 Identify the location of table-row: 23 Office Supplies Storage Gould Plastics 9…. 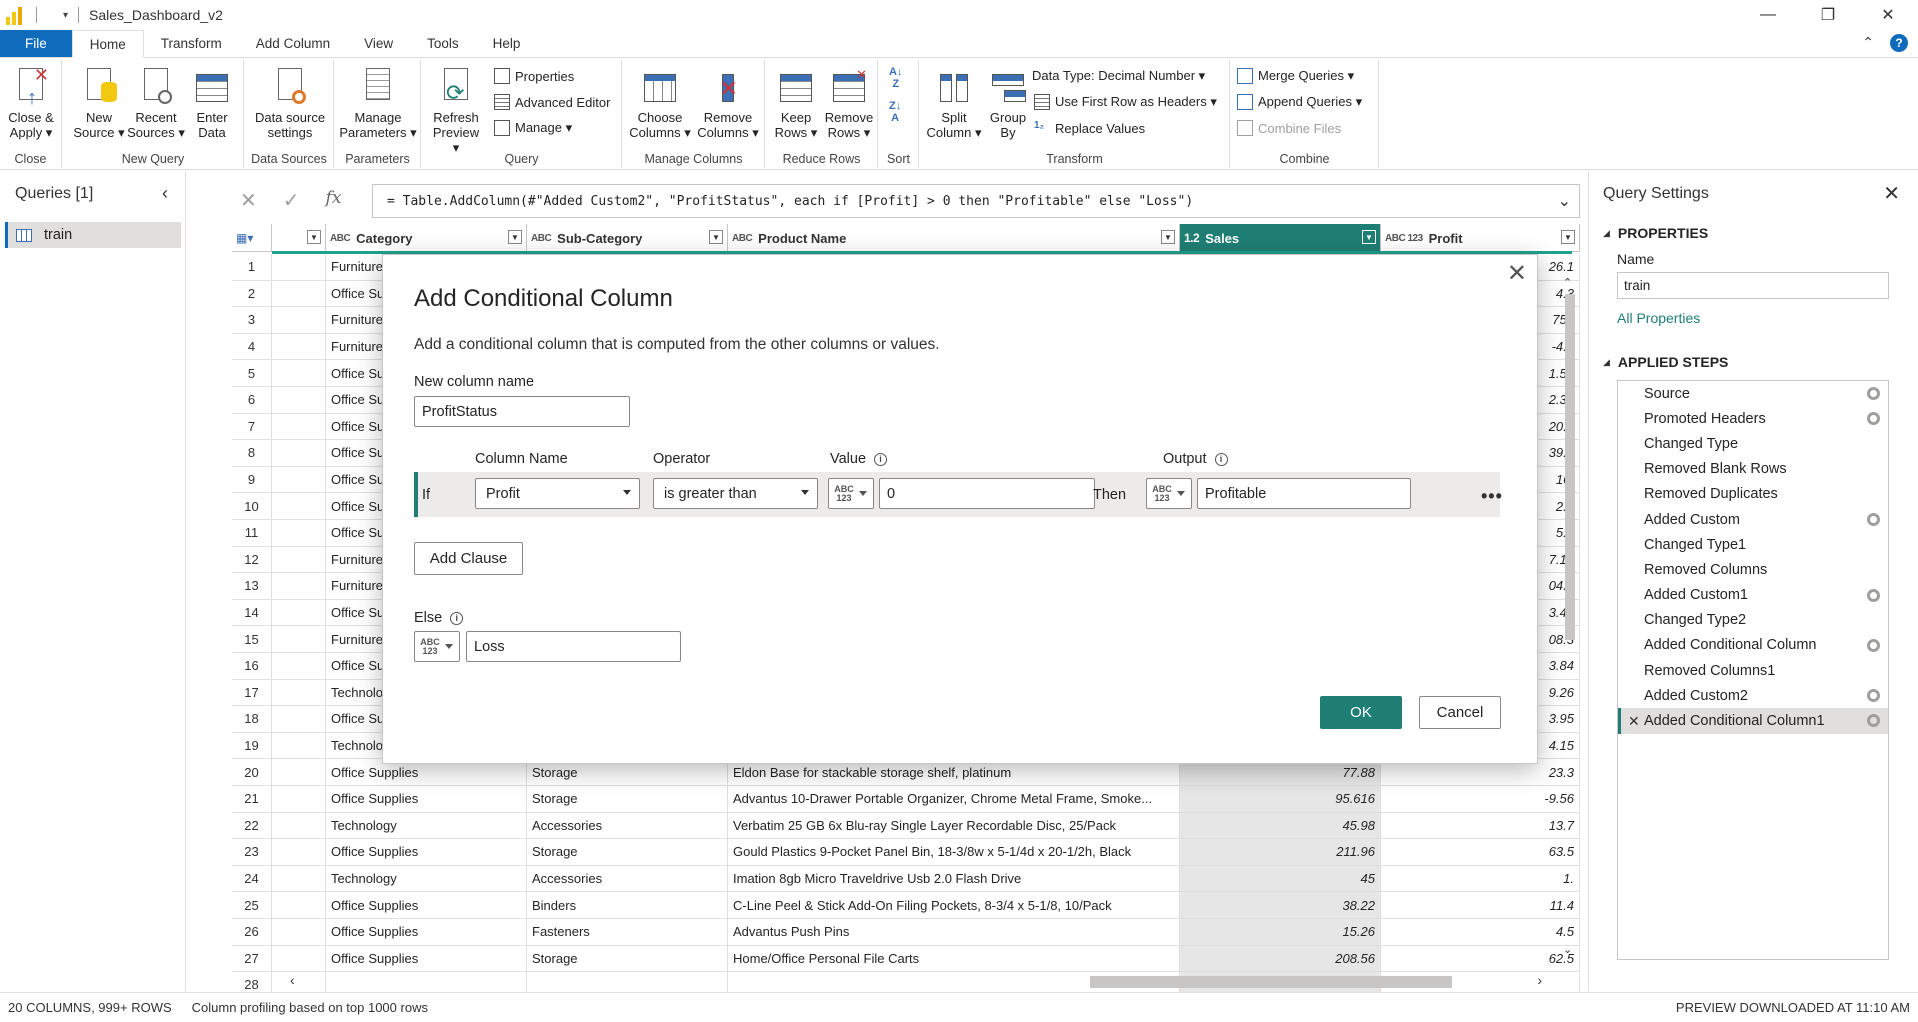
(906, 852).